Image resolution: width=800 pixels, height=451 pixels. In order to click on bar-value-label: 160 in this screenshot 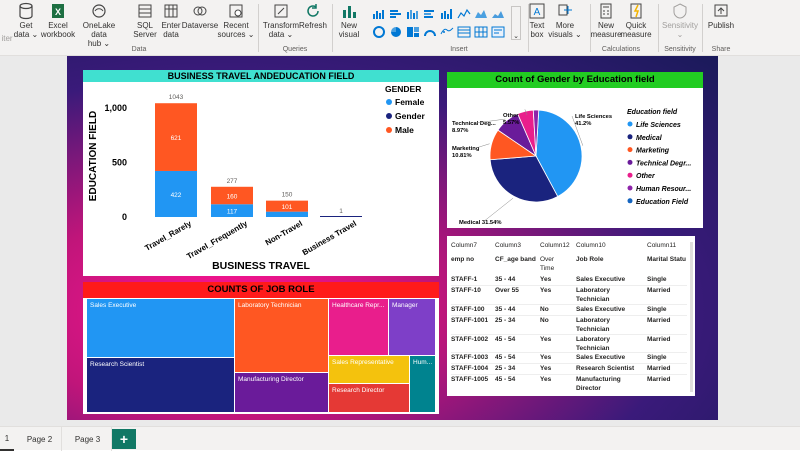, I will do `click(232, 197)`.